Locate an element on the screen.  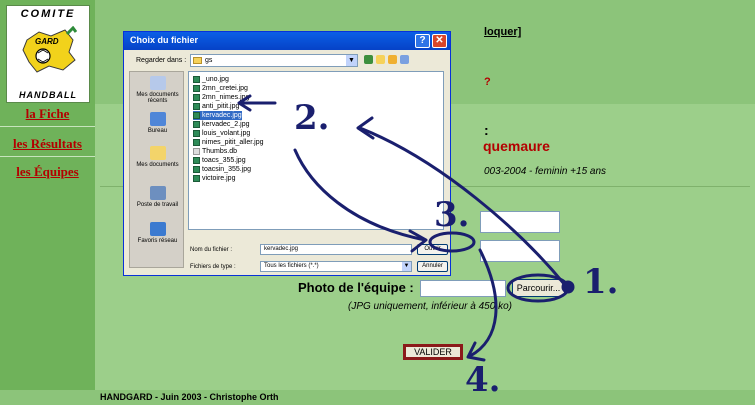
header-red-mark: ? is located at coordinates (487, 82).